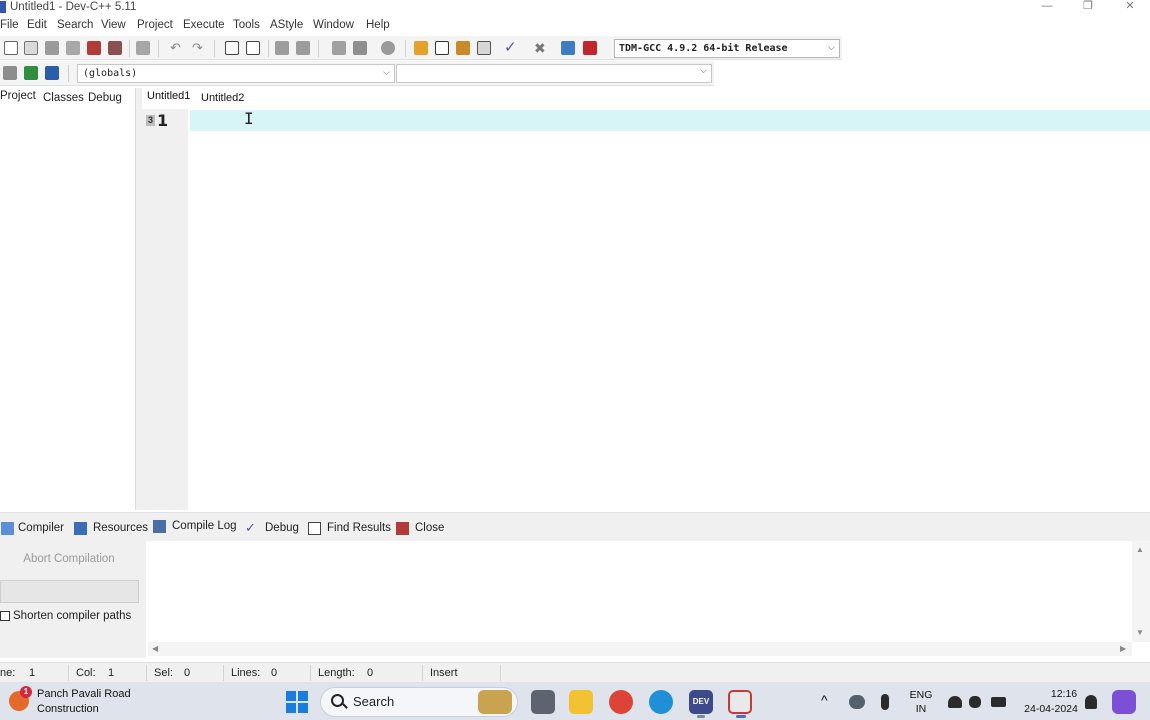 This screenshot has height=720, width=1150. I want to click on save-all-icon, so click(73, 48).